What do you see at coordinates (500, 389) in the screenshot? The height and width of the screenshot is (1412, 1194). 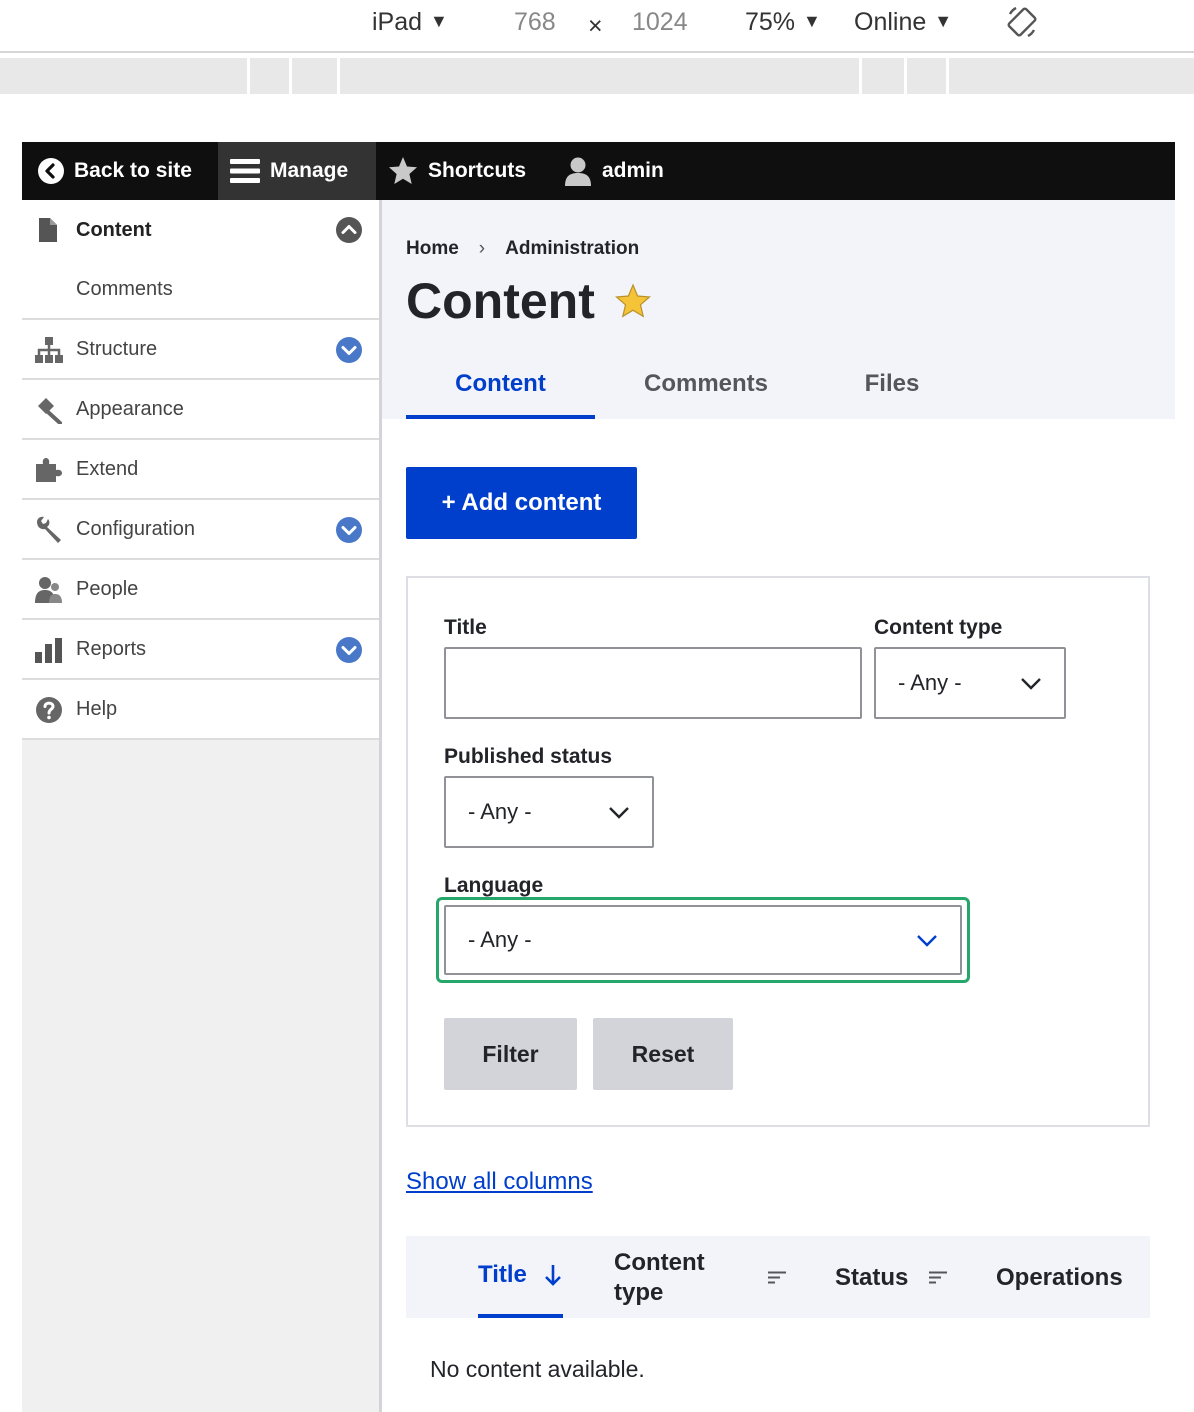 I see `tab-content: Content` at bounding box center [500, 389].